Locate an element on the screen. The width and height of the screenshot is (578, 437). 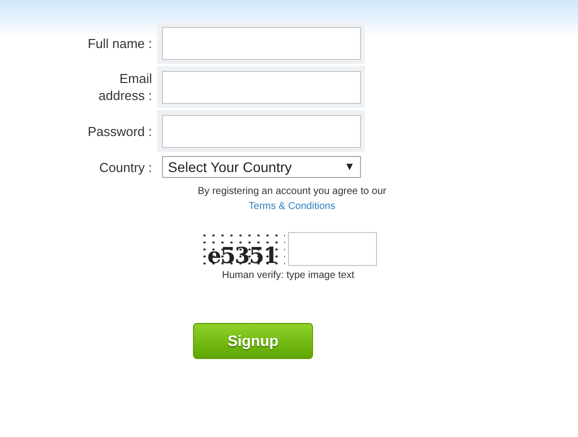
captcha-input is located at coordinates (332, 249).